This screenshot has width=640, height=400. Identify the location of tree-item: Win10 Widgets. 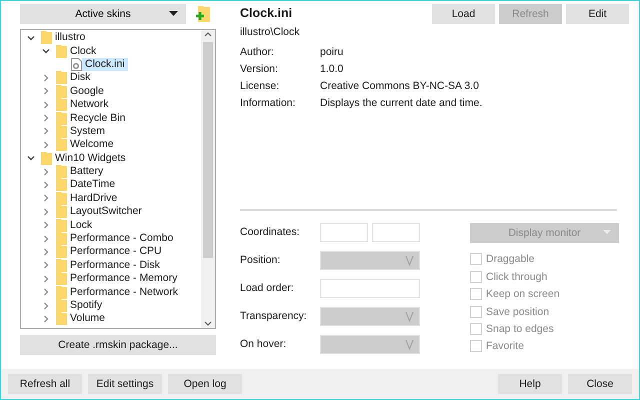
(90, 158).